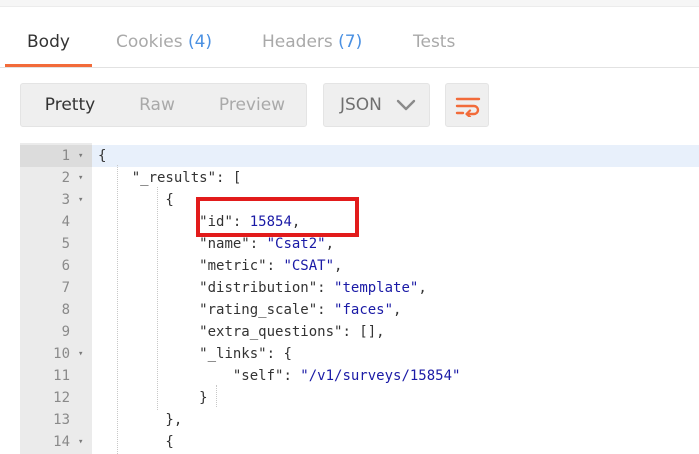  I want to click on code-token: "_links", so click(233, 354).